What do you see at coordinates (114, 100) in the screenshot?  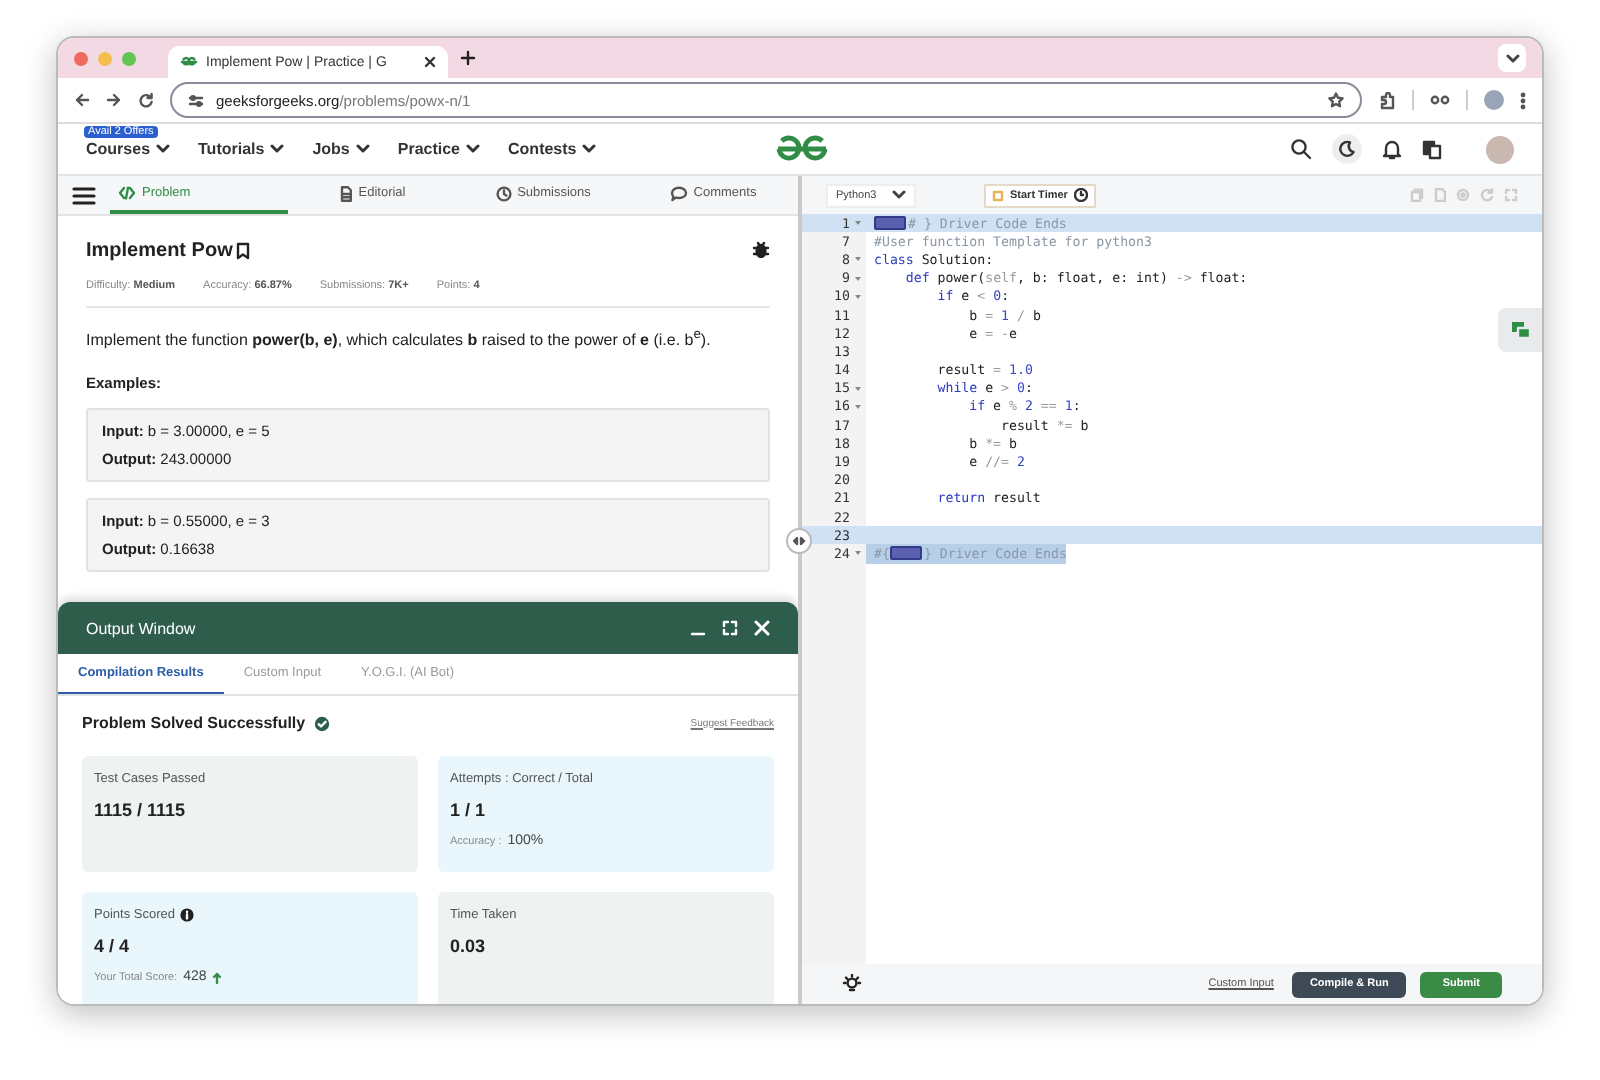 I see `forward-icon` at bounding box center [114, 100].